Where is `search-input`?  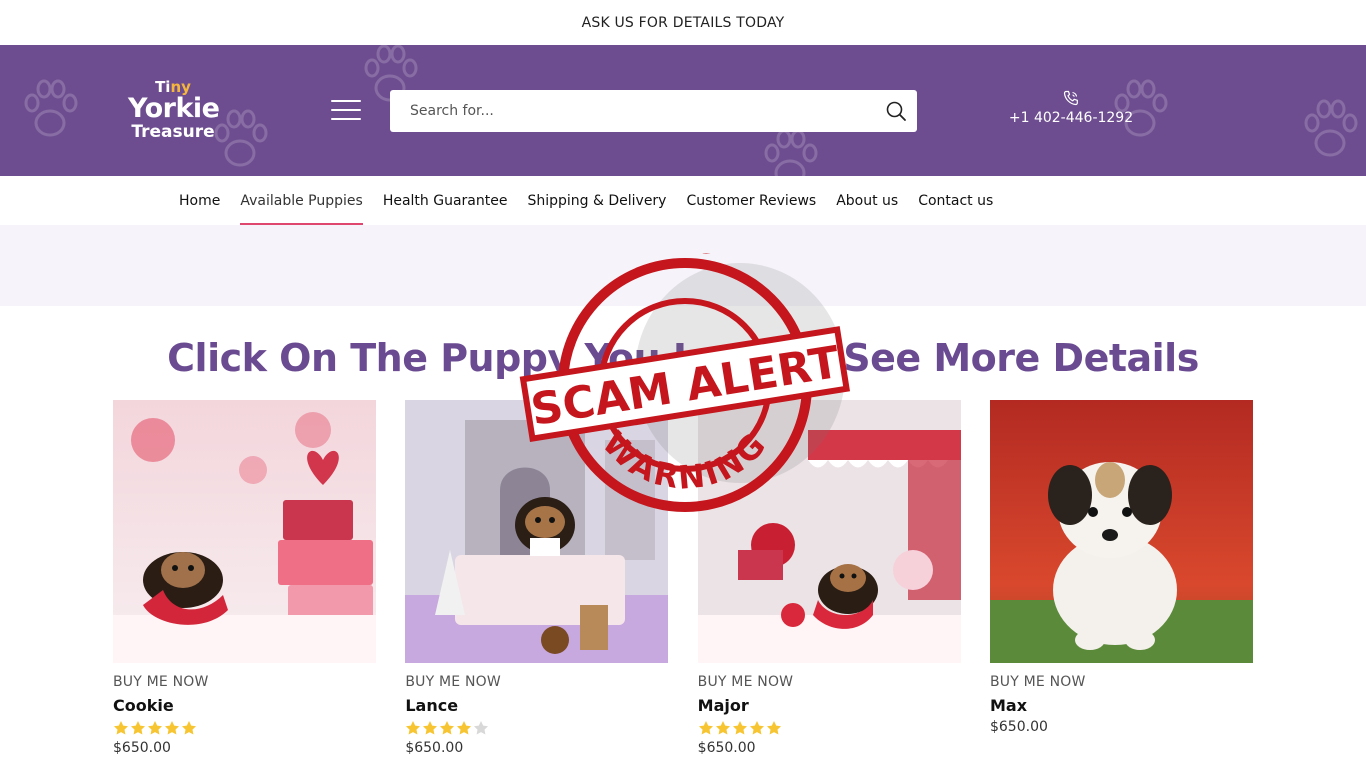 search-input is located at coordinates (632, 111).